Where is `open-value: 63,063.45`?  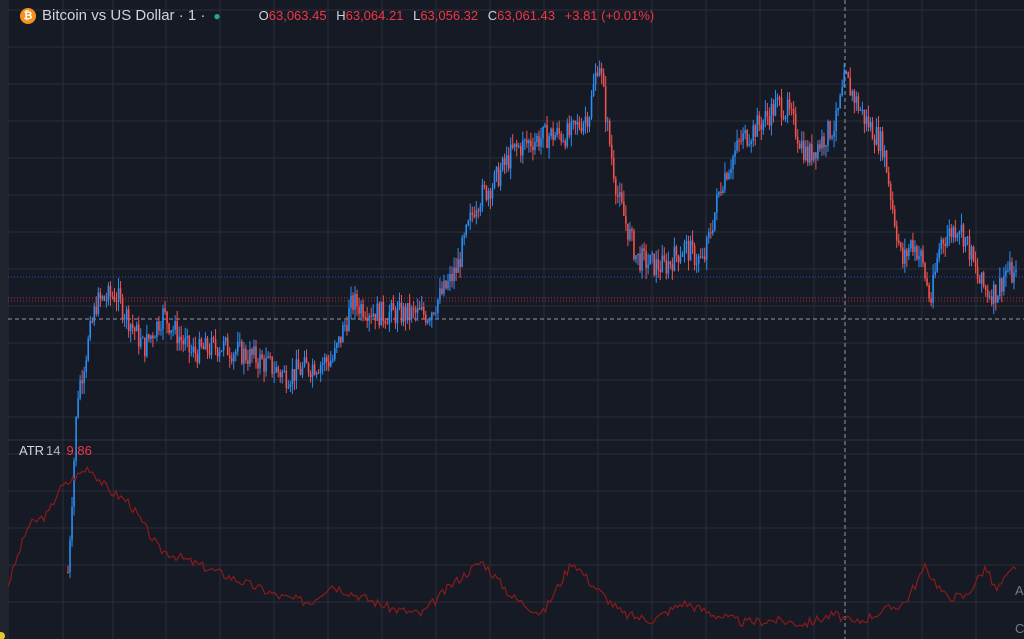 open-value: 63,063.45 is located at coordinates (297, 15).